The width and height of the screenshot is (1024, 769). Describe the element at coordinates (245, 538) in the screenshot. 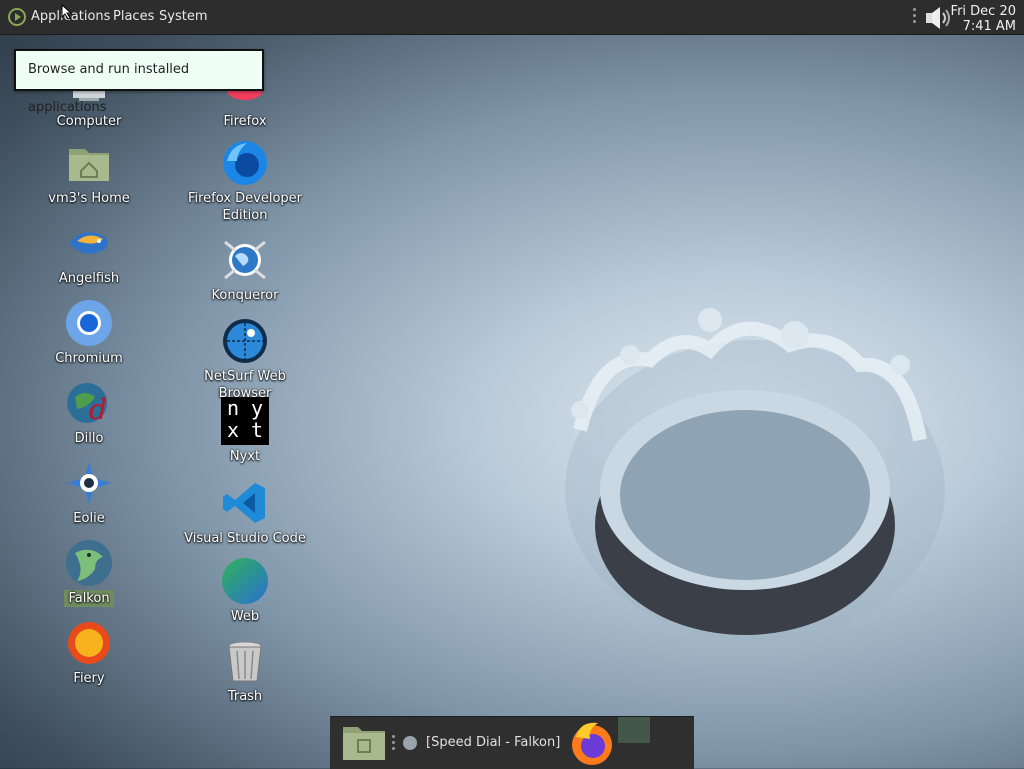

I see `desktop-icon-label: Visual Studio Code` at that location.